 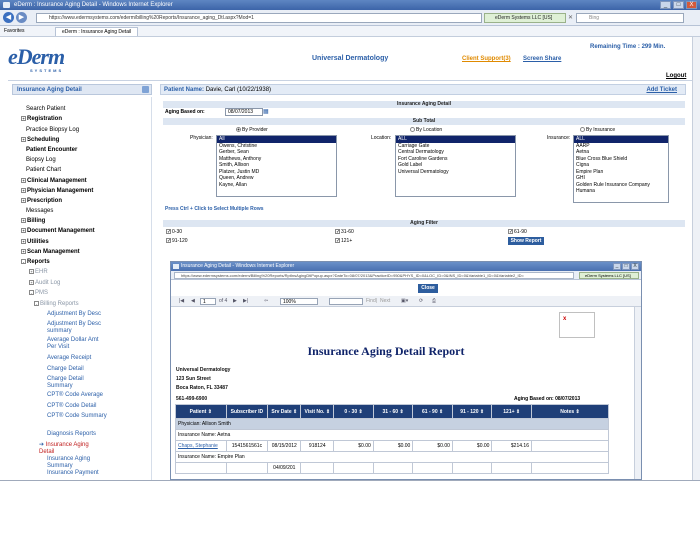 I want to click on column-header: 91 - 120 ⇕, so click(x=472, y=411).